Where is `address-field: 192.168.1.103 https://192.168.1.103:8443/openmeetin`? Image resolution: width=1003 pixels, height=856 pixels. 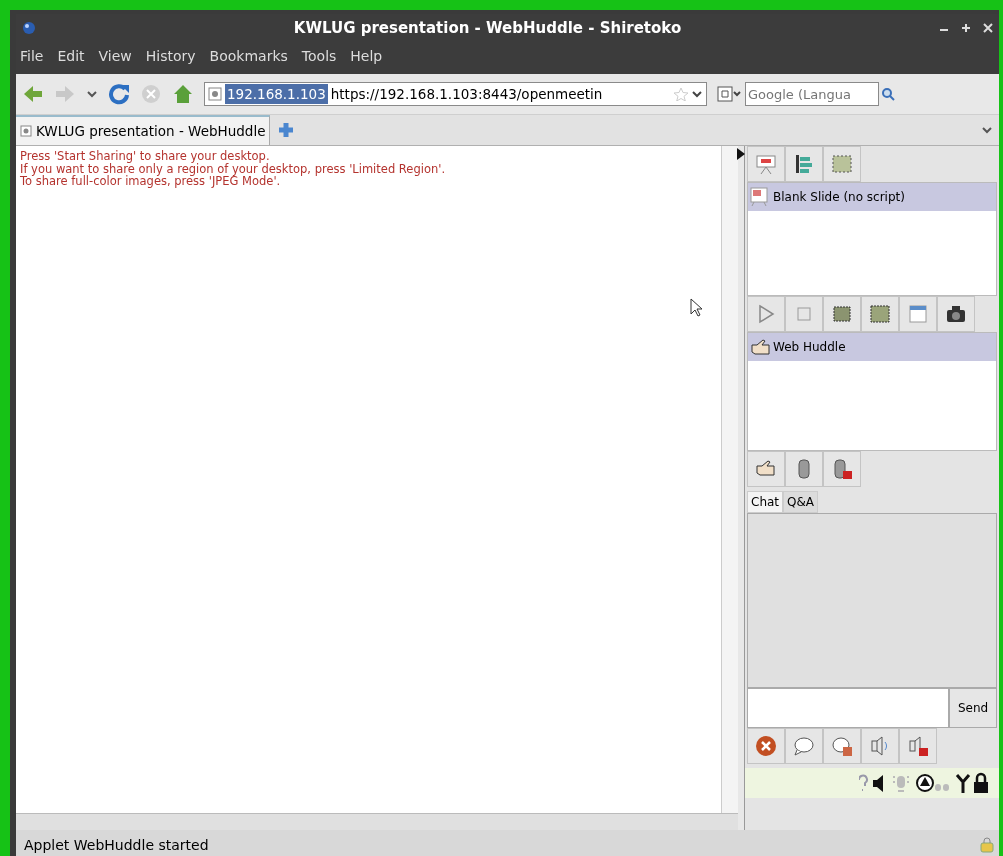 address-field: 192.168.1.103 https://192.168.1.103:8443/openmeetin is located at coordinates (455, 94).